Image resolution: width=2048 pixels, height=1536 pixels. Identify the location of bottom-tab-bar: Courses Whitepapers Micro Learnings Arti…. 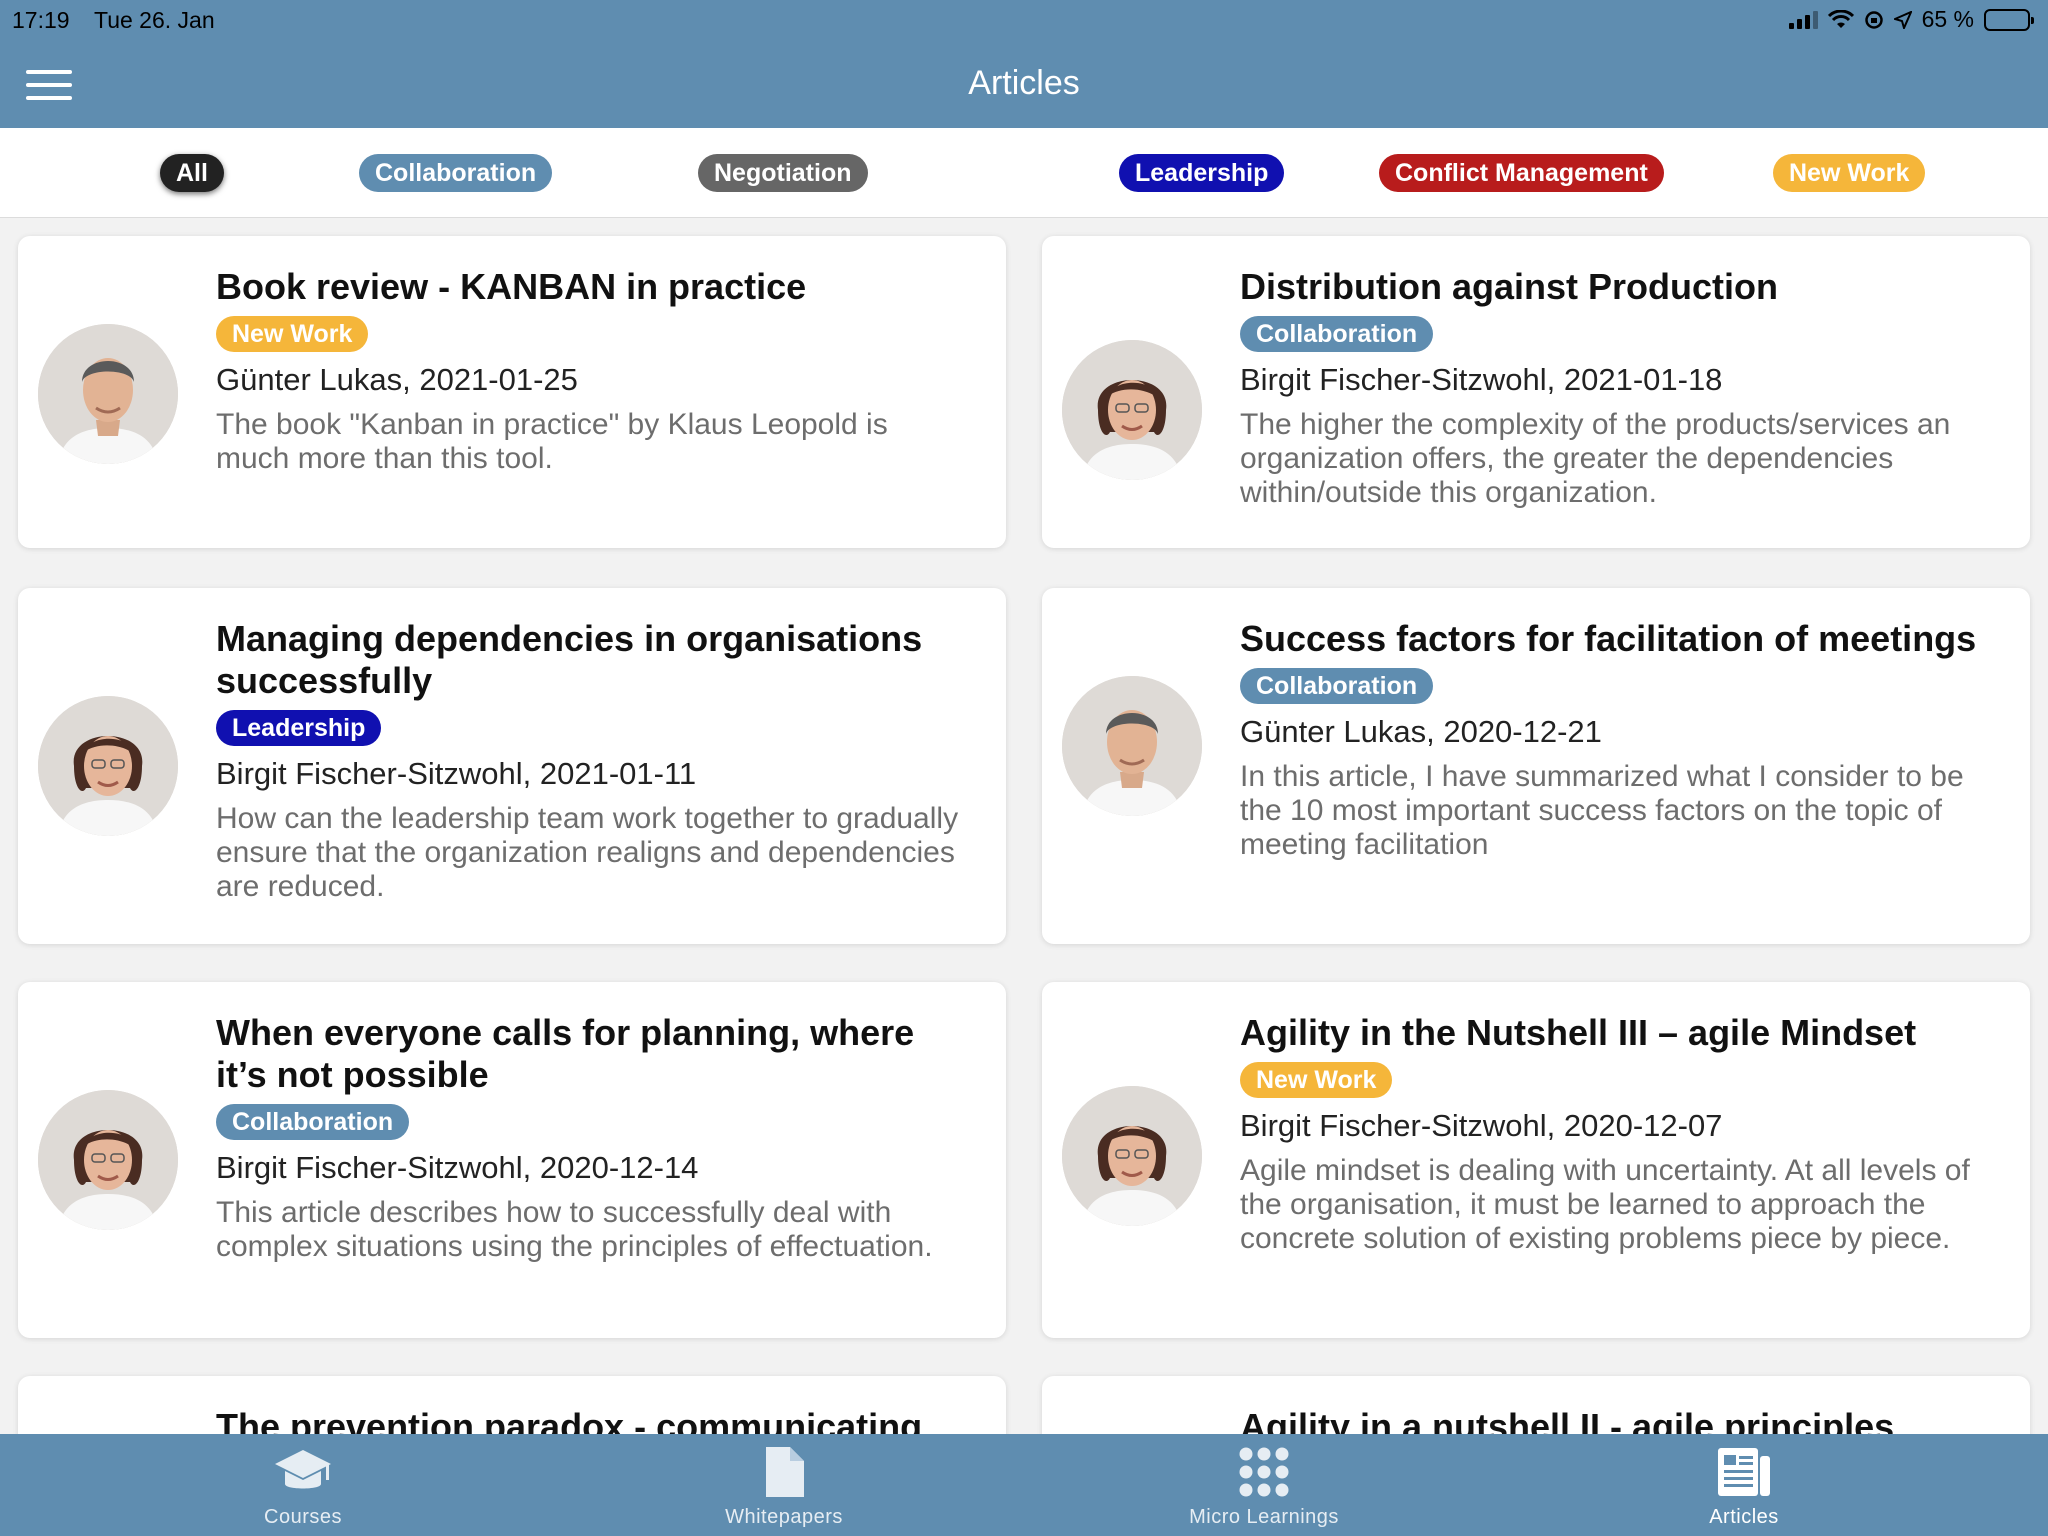
(1024, 1485).